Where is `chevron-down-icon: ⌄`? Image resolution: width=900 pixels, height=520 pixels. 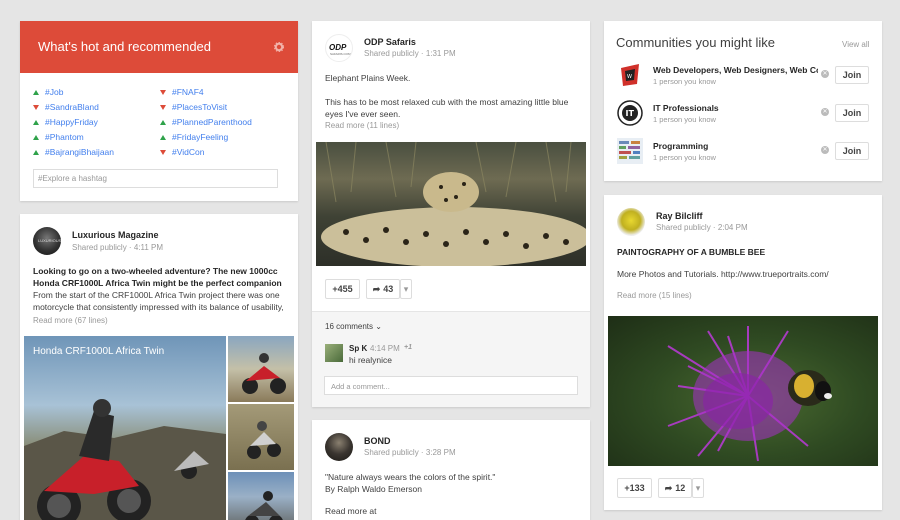
chevron-down-icon: ⌄ is located at coordinates (378, 326).